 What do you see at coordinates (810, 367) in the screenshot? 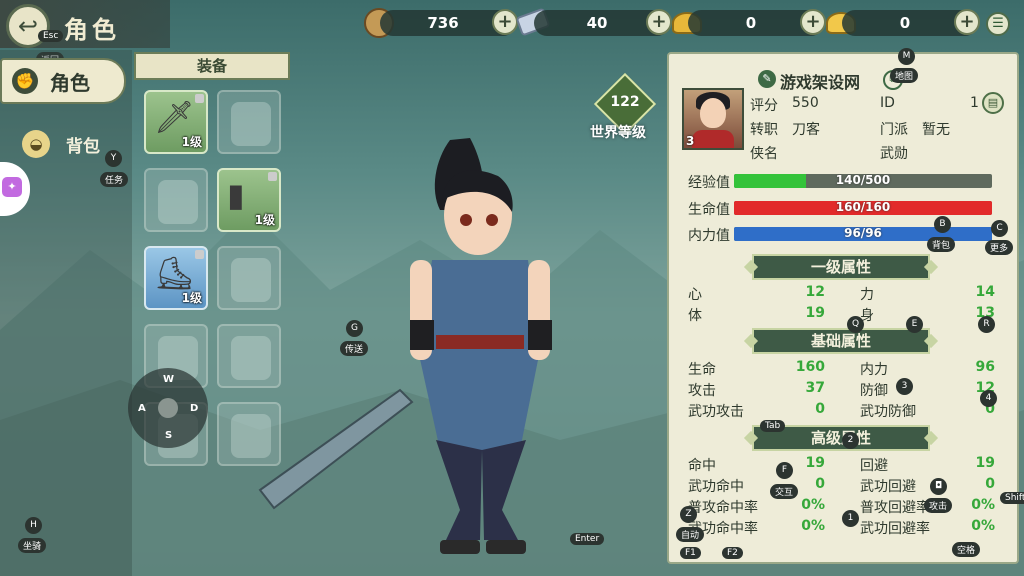
I see `basic-stat-value: 160` at bounding box center [810, 367].